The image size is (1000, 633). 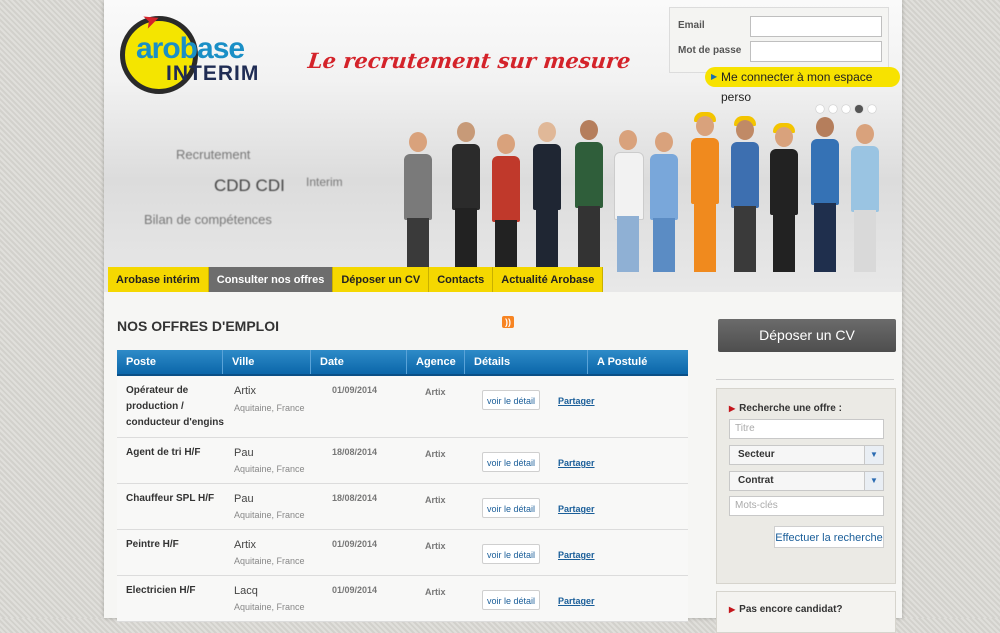 What do you see at coordinates (714, 76) in the screenshot?
I see `play-icon: ▶` at bounding box center [714, 76].